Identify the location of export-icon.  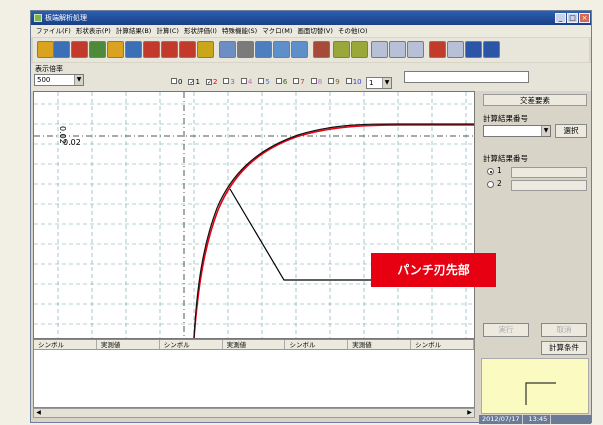
(321, 49).